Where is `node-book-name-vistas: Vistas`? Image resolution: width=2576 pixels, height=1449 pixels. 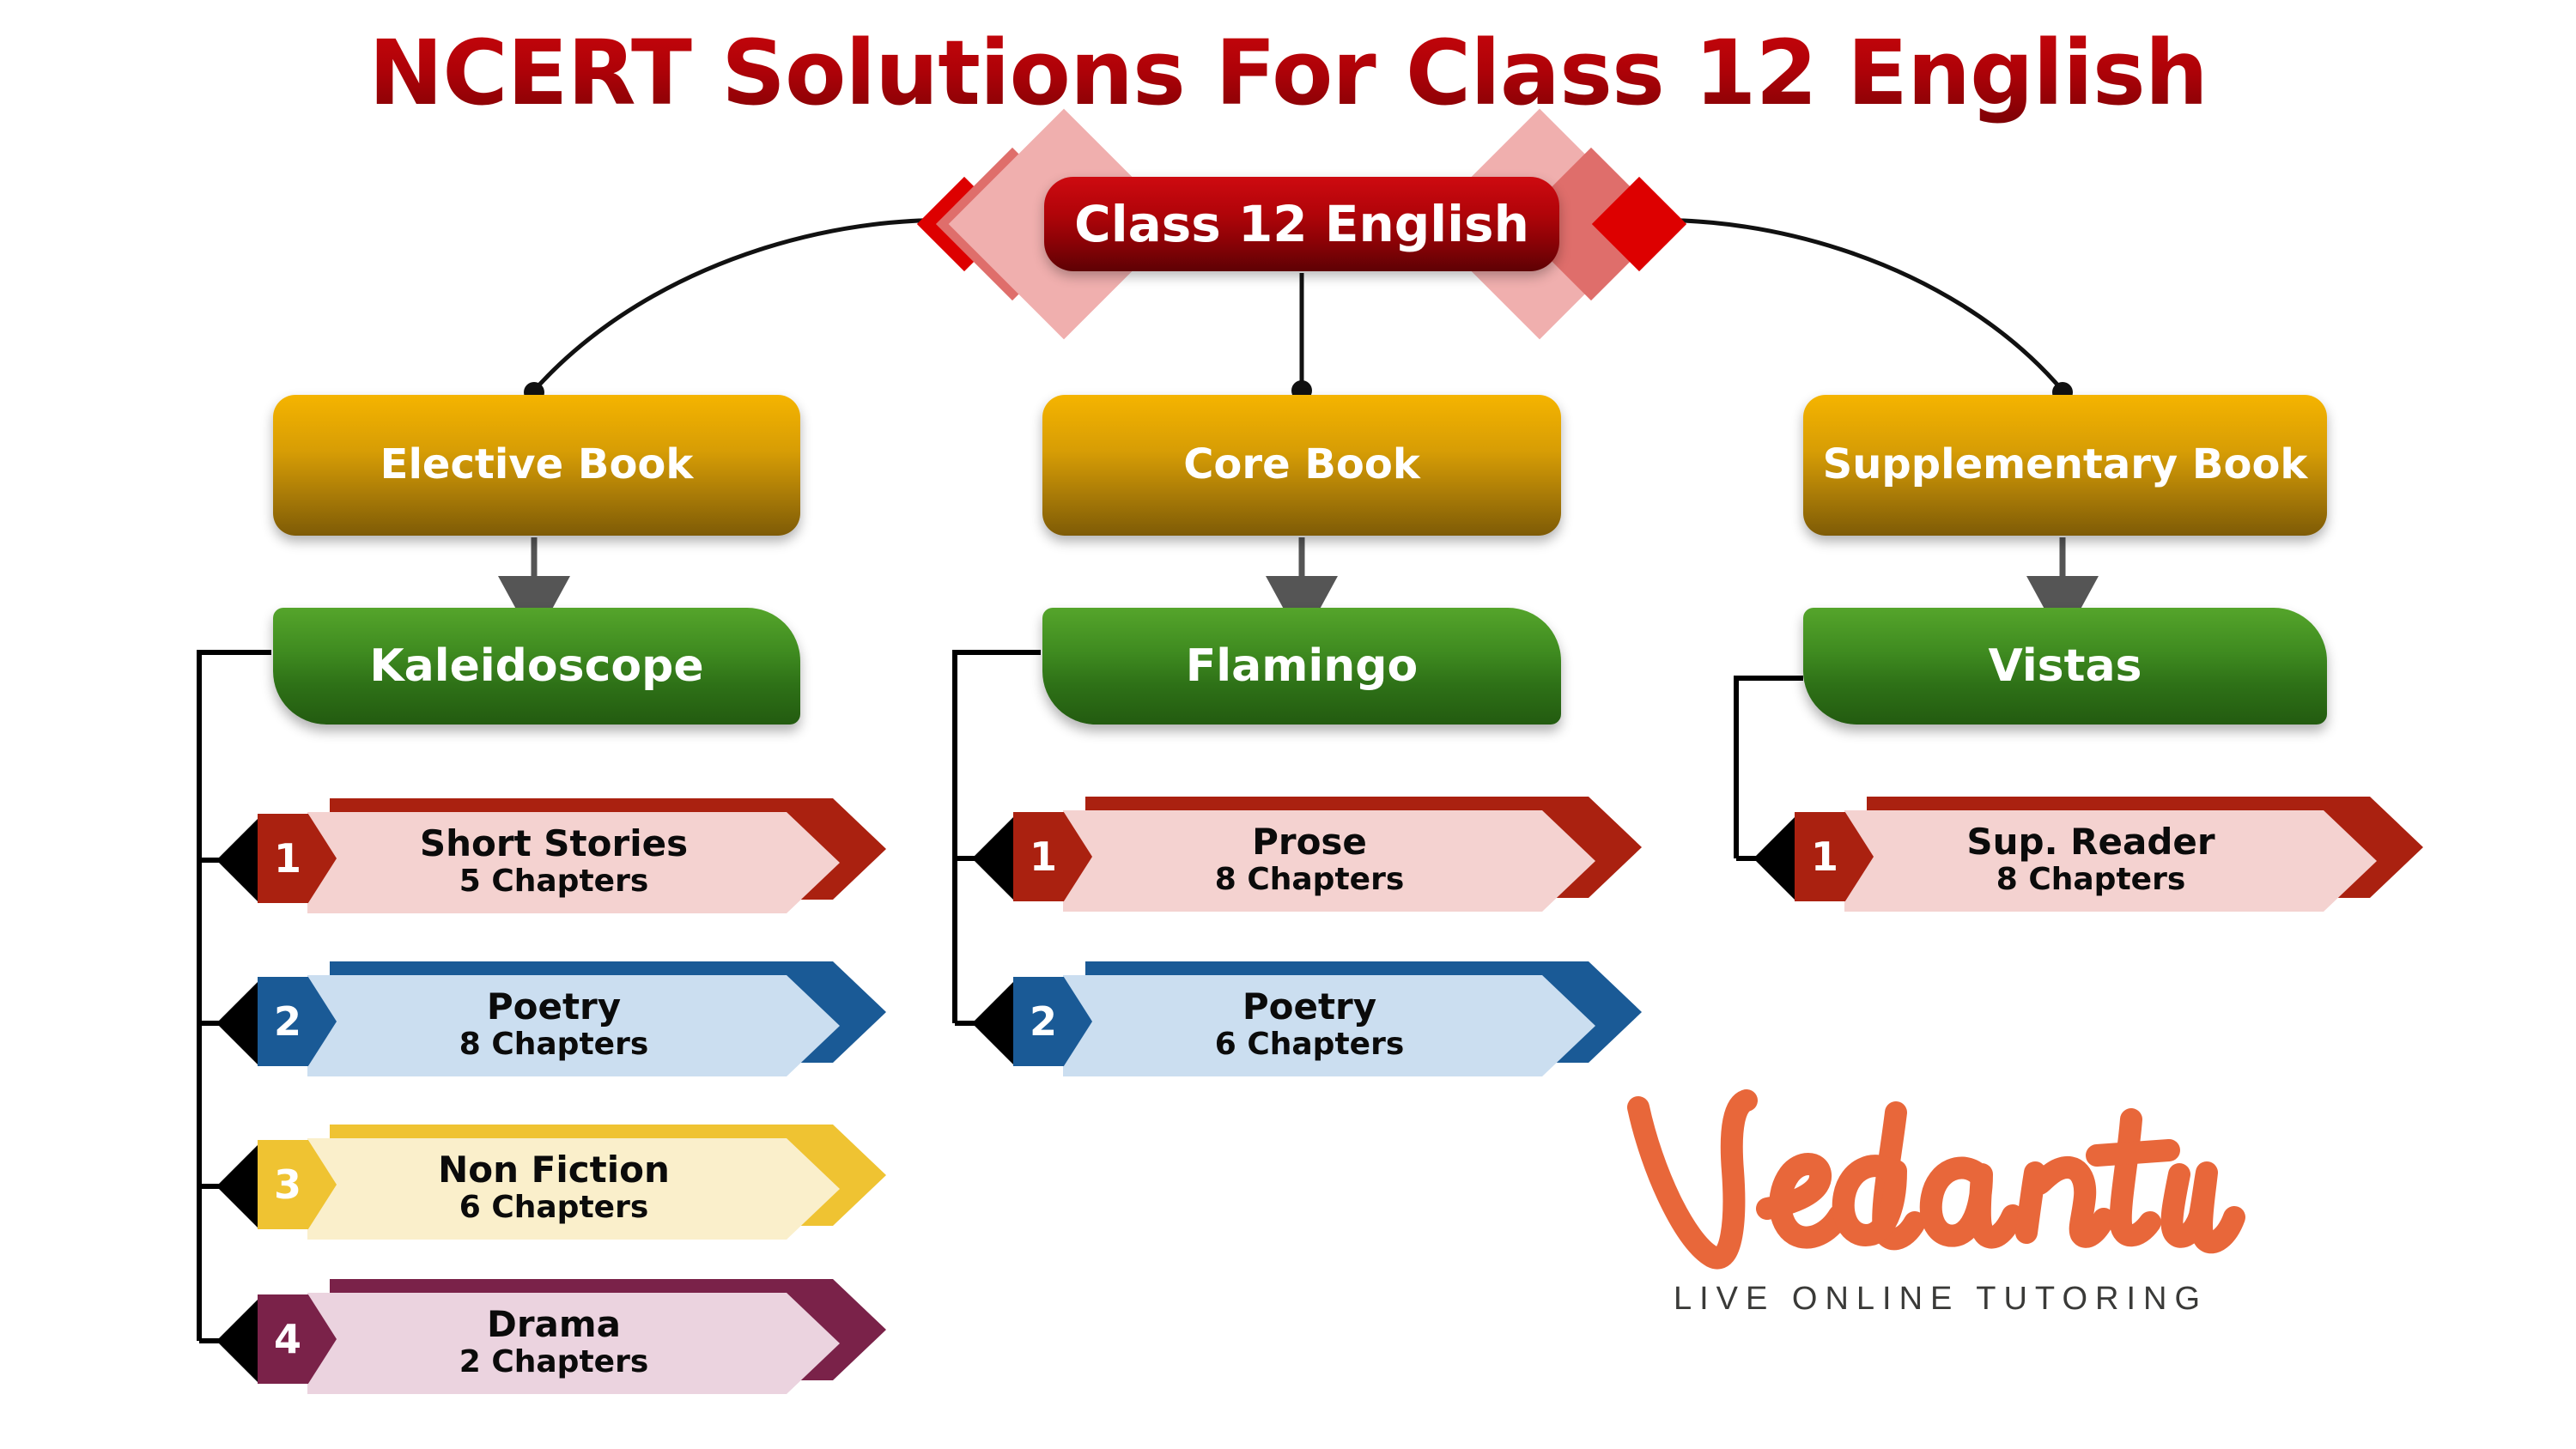 node-book-name-vistas: Vistas is located at coordinates (2065, 666).